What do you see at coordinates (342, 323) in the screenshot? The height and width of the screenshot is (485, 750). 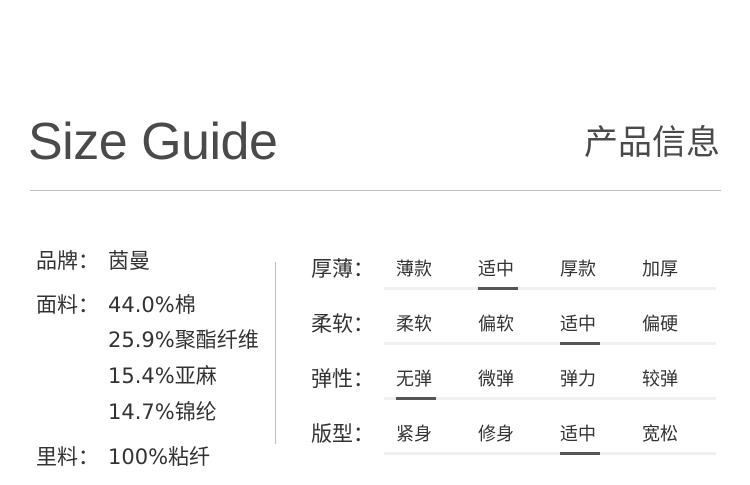 I see `attr-label: 柔软：` at bounding box center [342, 323].